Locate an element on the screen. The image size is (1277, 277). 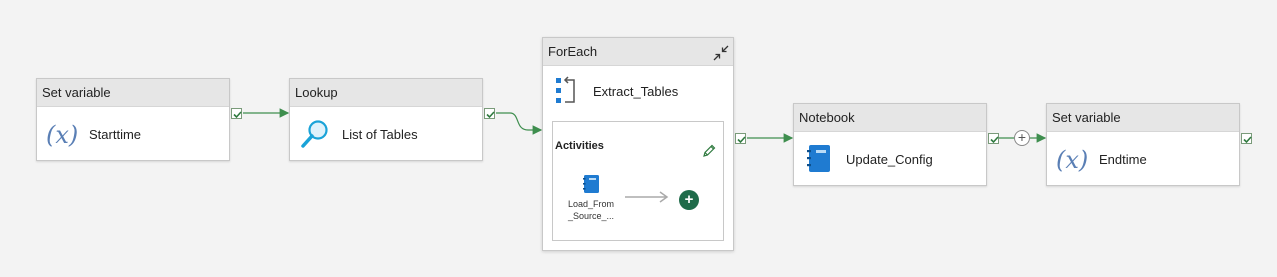
edit-pencil-icon is located at coordinates (709, 151).